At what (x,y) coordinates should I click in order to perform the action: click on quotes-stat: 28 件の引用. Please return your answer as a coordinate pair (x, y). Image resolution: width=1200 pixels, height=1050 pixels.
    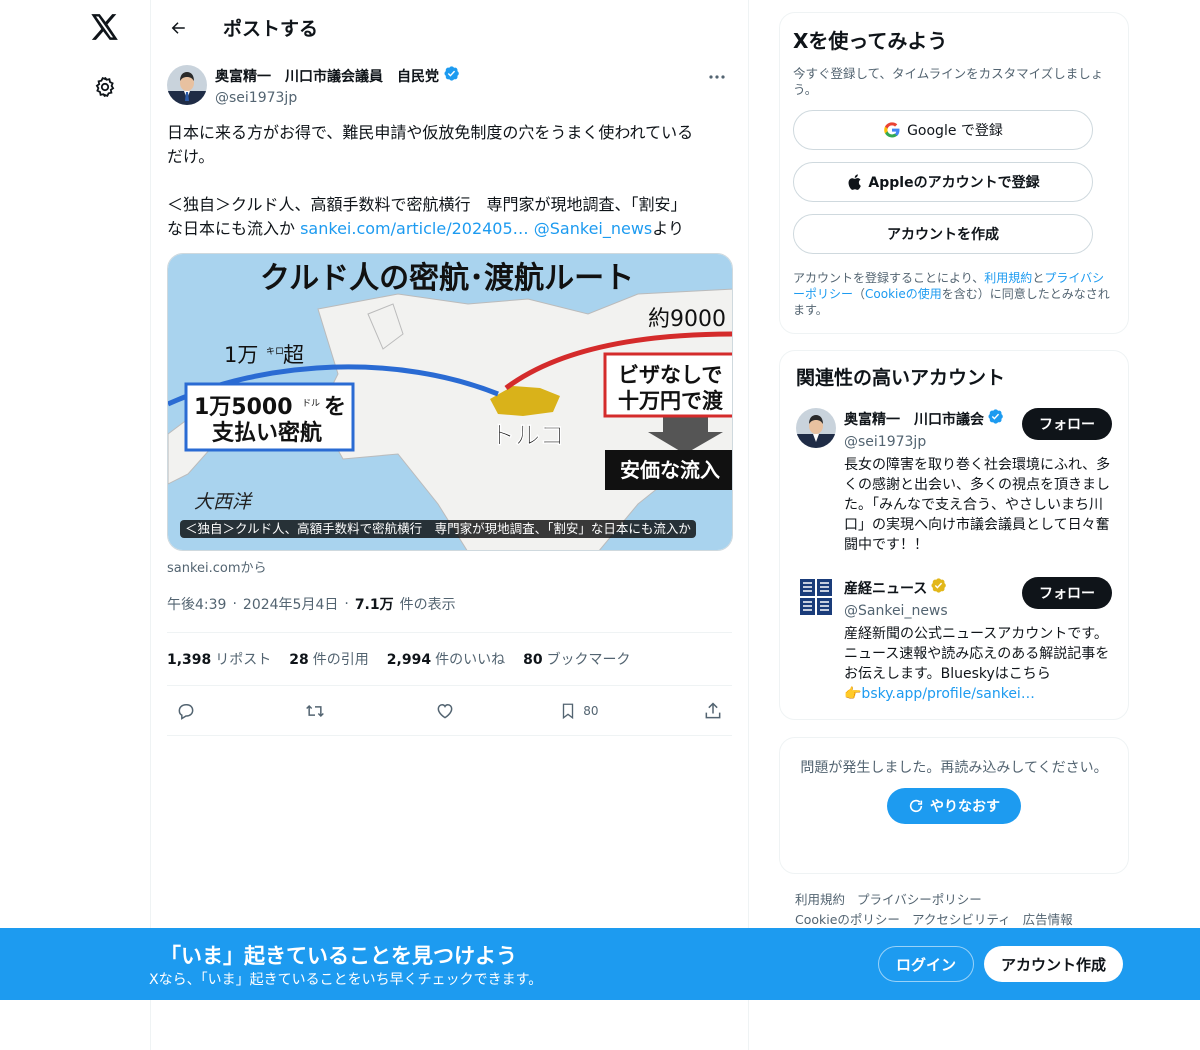
    Looking at the image, I should click on (328, 659).